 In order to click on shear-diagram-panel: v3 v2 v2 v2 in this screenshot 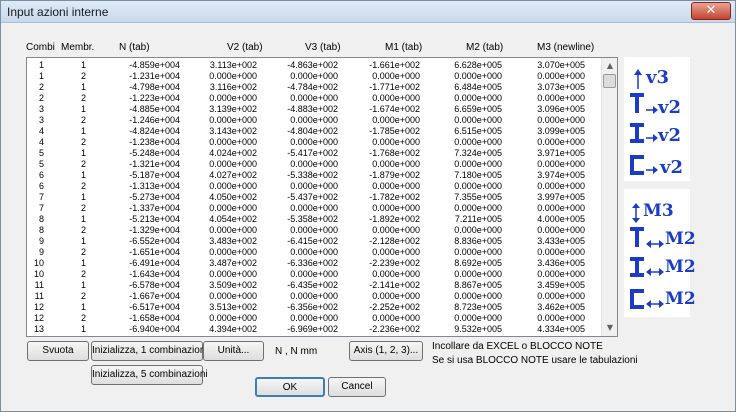, I will do `click(657, 119)`.